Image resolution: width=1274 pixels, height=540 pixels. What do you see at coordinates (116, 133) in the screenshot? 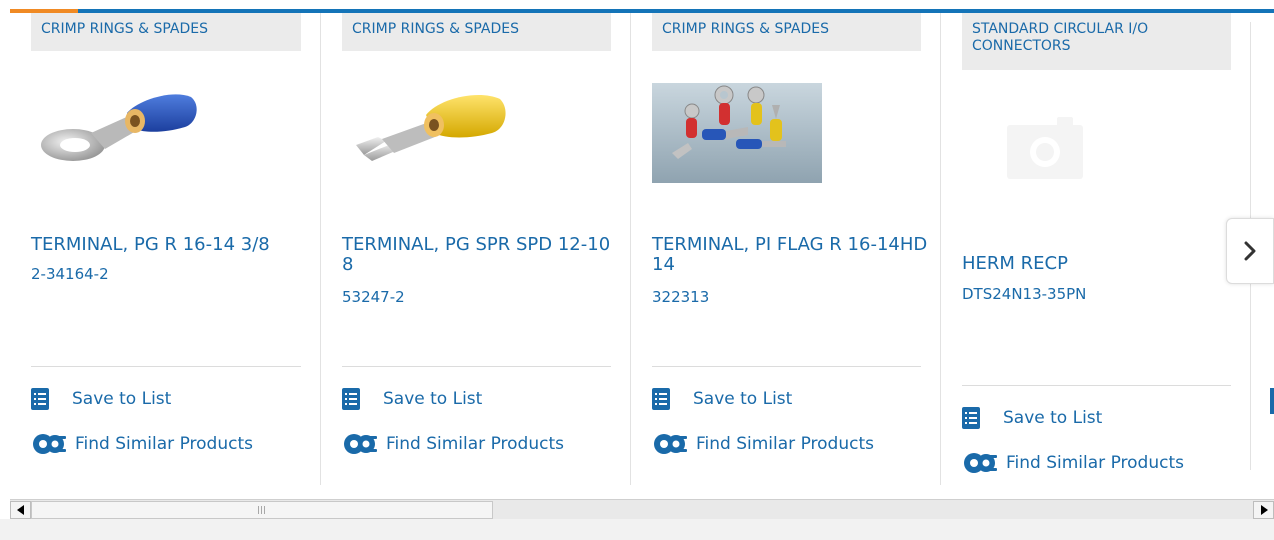
I see `product-image-ring-terminal` at bounding box center [116, 133].